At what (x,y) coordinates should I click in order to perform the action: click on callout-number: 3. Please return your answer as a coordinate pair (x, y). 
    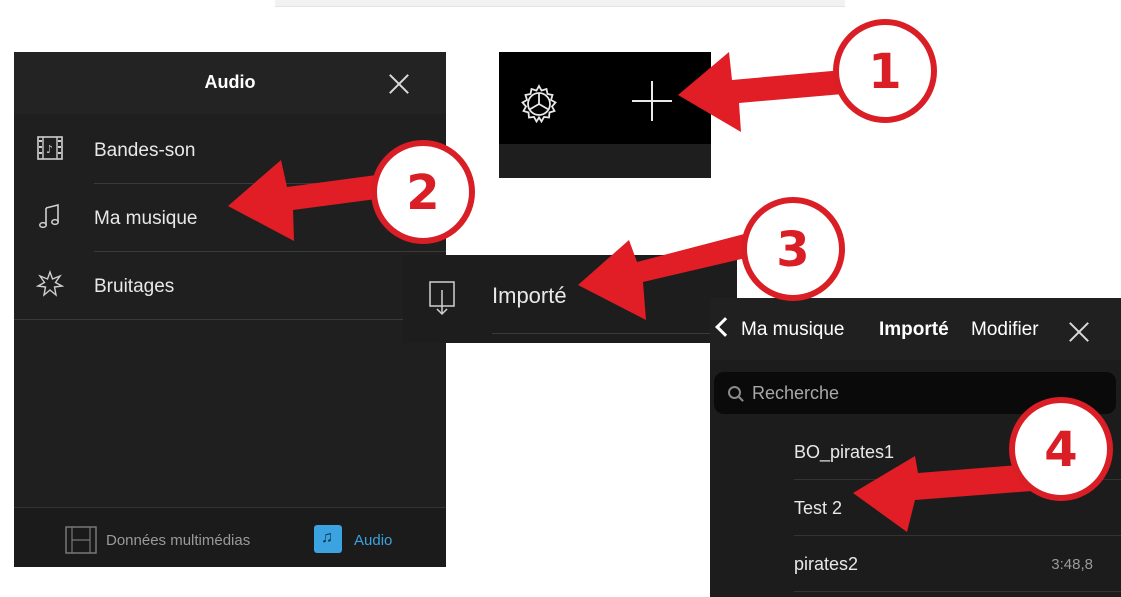
    Looking at the image, I should click on (793, 250).